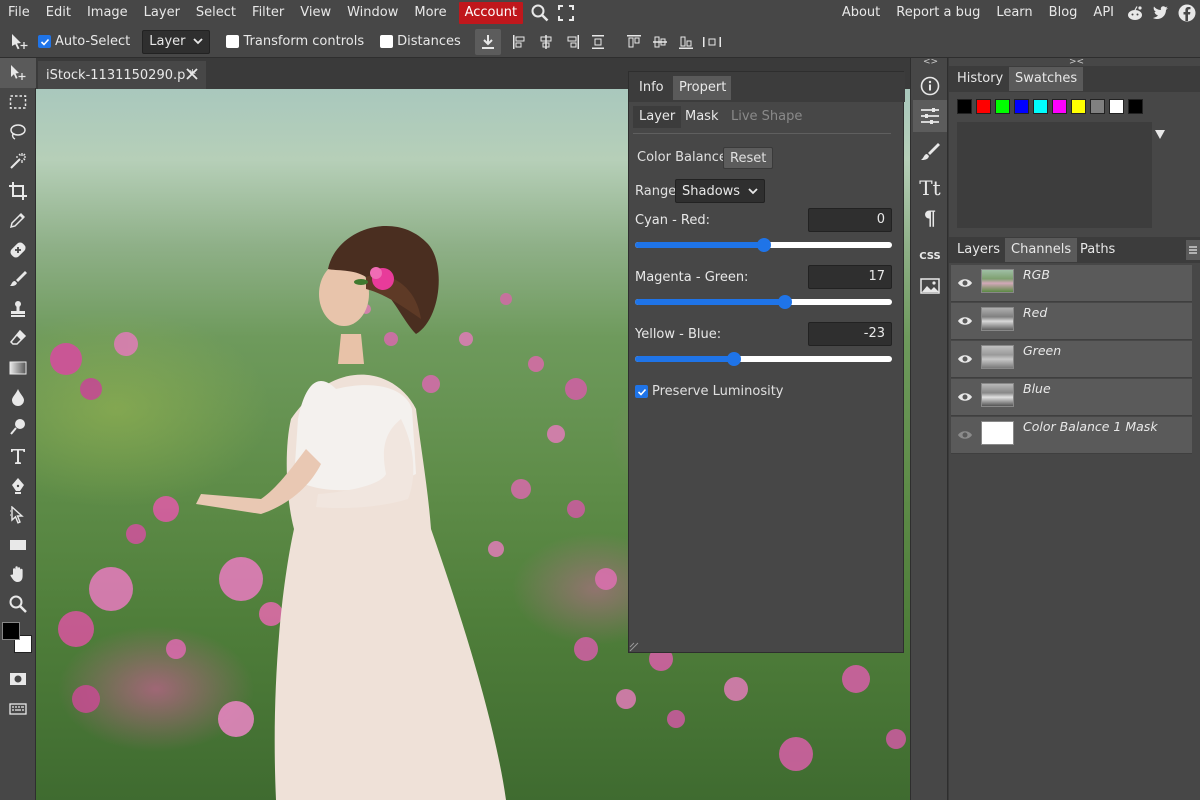  What do you see at coordinates (763, 359) in the screenshot?
I see `yellow-blue-slider` at bounding box center [763, 359].